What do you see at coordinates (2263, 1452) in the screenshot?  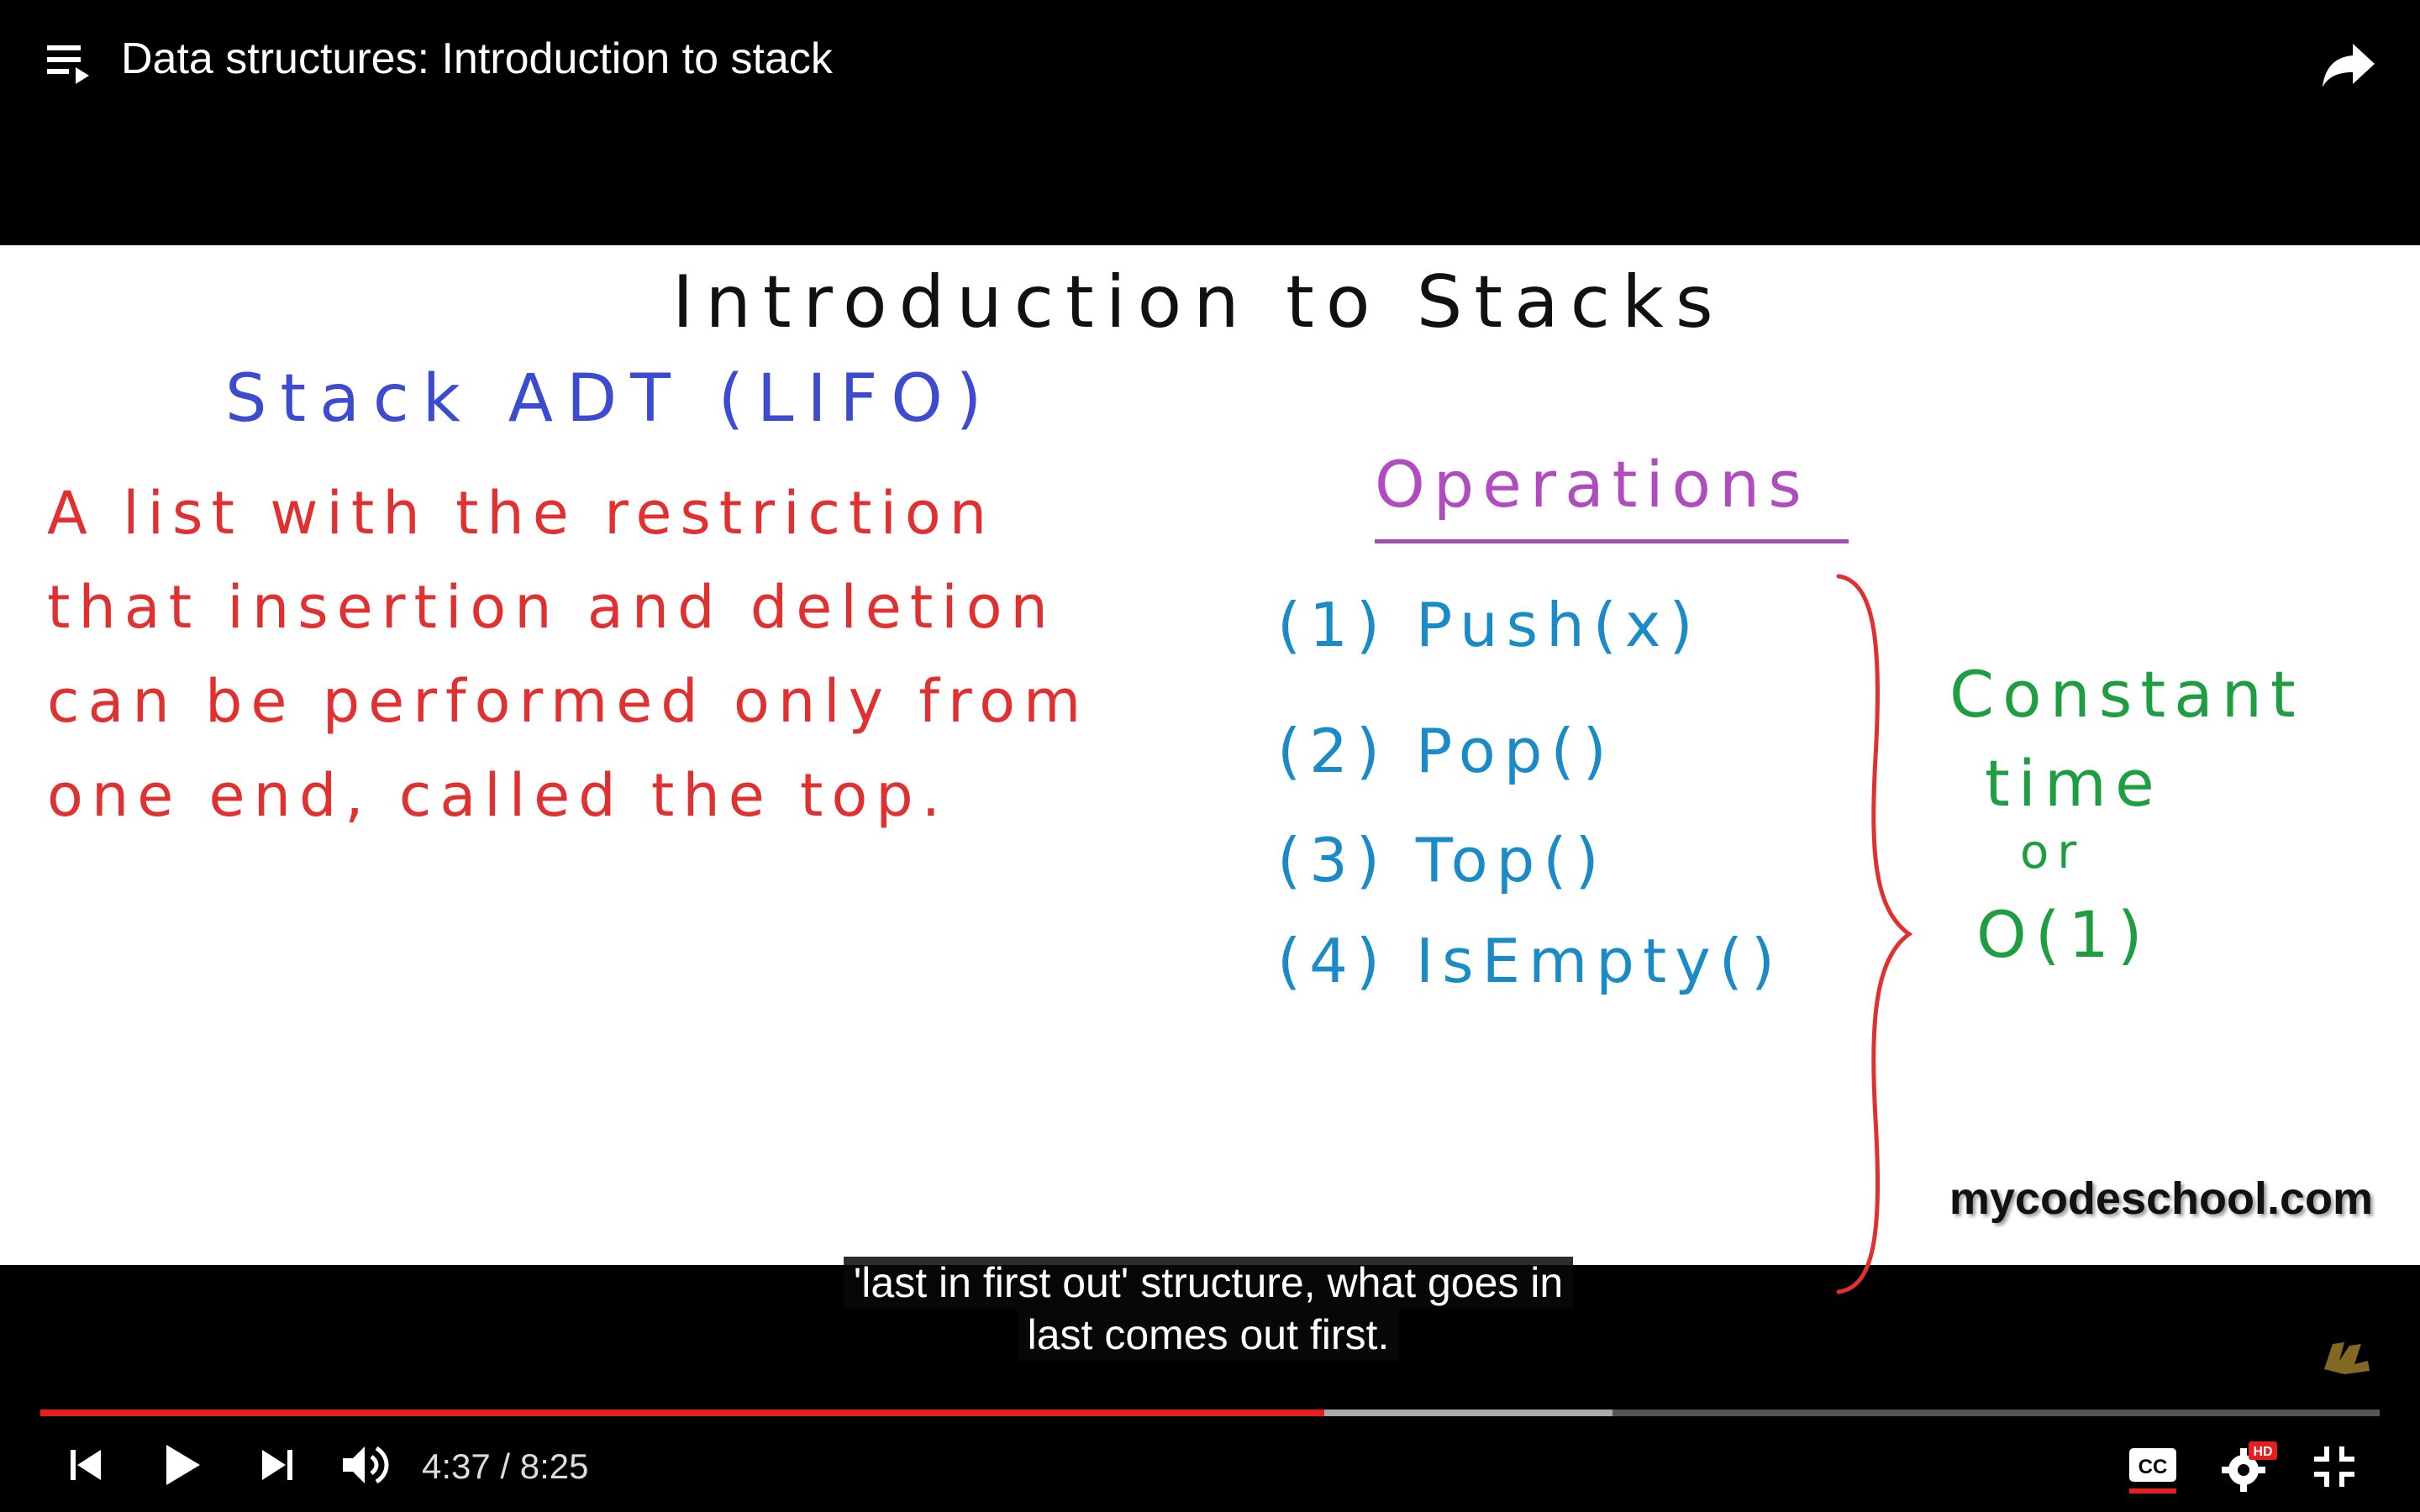 I see `svg-text: HD` at bounding box center [2263, 1452].